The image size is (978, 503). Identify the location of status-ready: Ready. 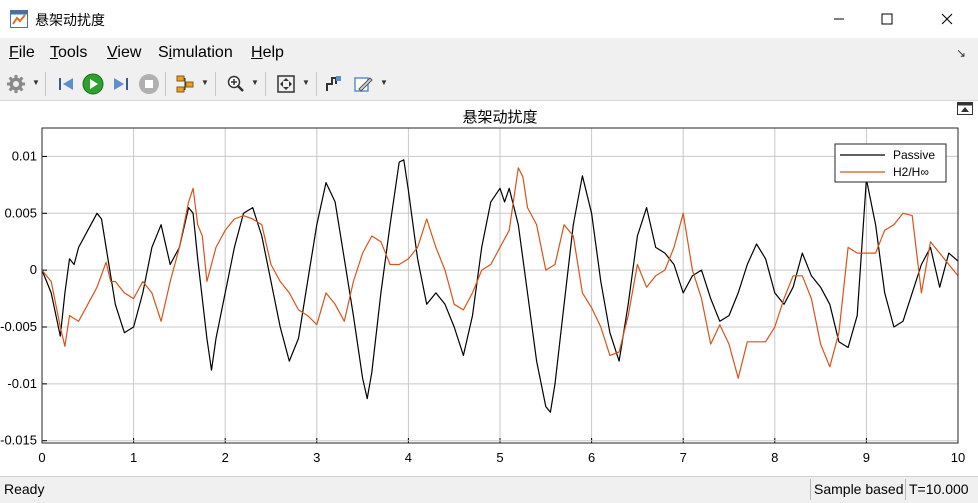
(24, 489).